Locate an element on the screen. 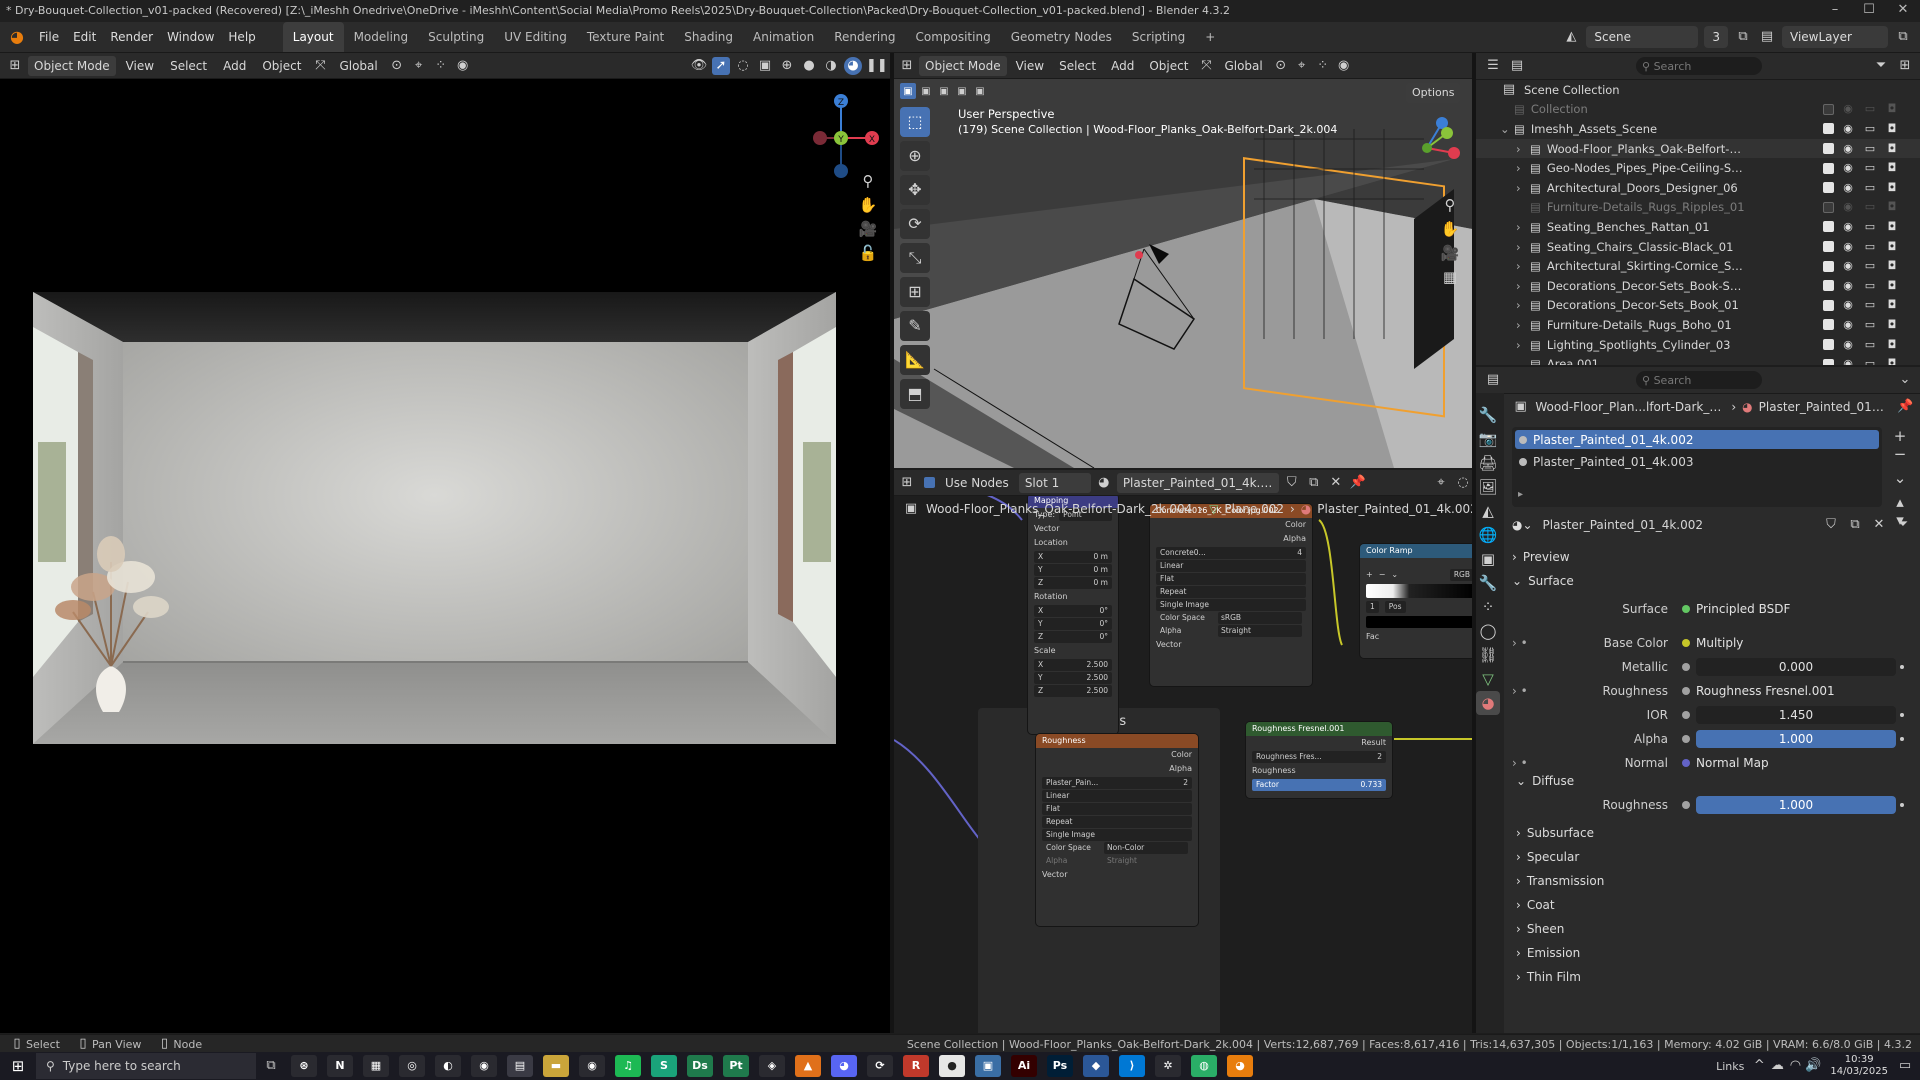 The width and height of the screenshot is (1920, 1080). snap-icon: ⌖ is located at coordinates (1441, 483).